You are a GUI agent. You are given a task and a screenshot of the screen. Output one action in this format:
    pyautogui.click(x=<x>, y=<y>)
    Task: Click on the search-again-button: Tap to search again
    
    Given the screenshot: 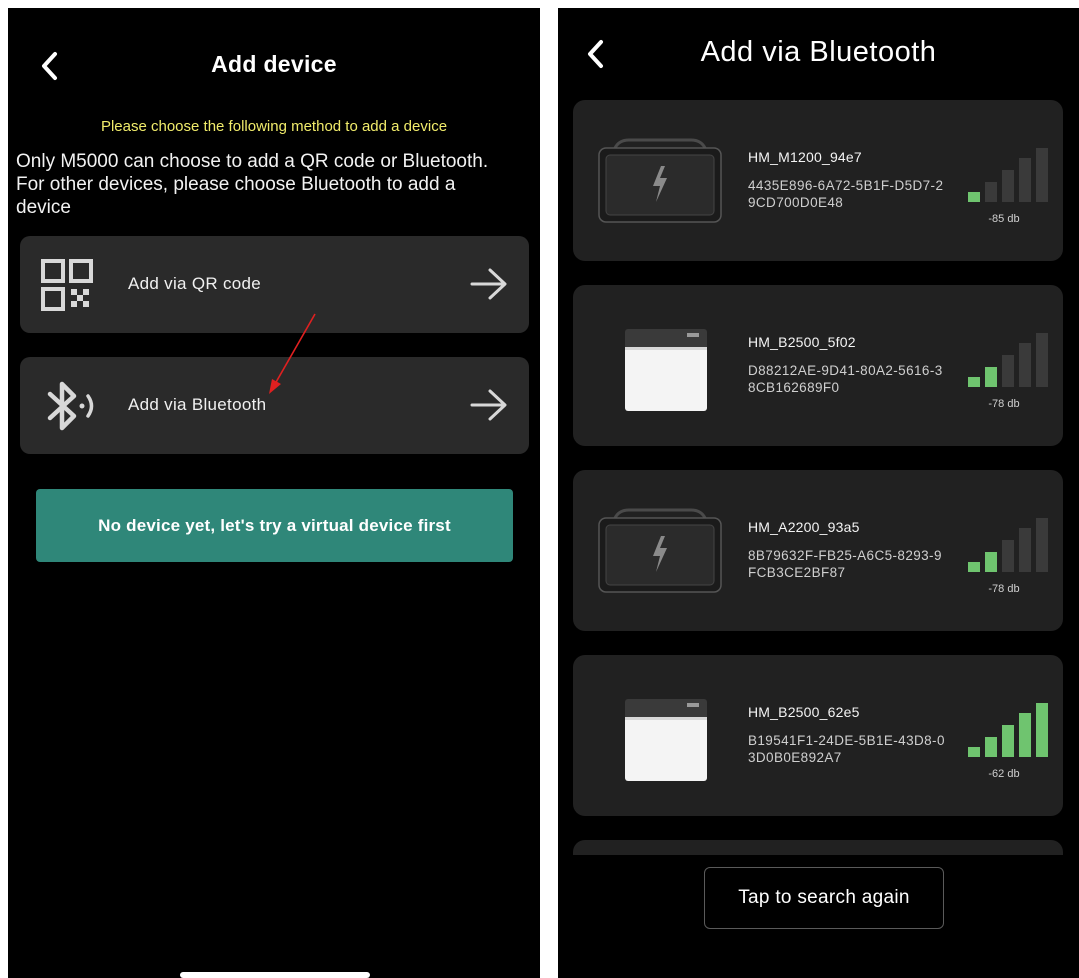 What is the action you would take?
    pyautogui.click(x=824, y=898)
    